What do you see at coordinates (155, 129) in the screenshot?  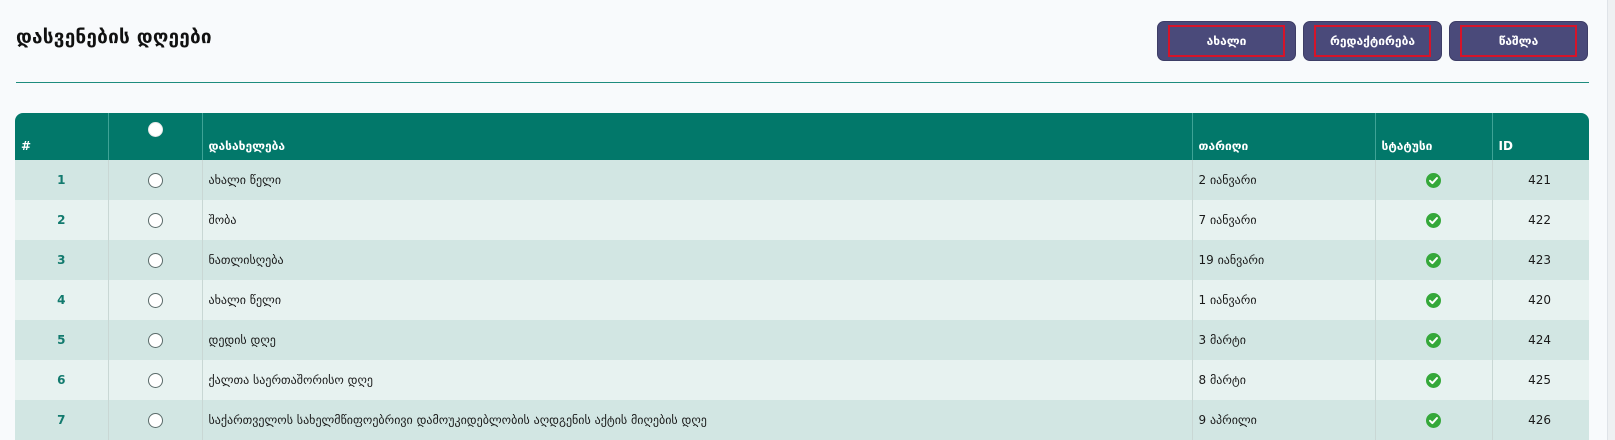 I see `select-all-radio-icon` at bounding box center [155, 129].